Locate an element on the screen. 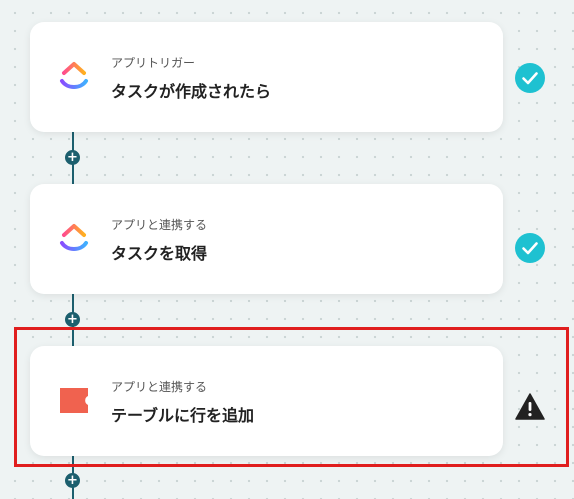 This screenshot has width=574, height=499. step-type-label: アプリと連携する is located at coordinates (159, 225).